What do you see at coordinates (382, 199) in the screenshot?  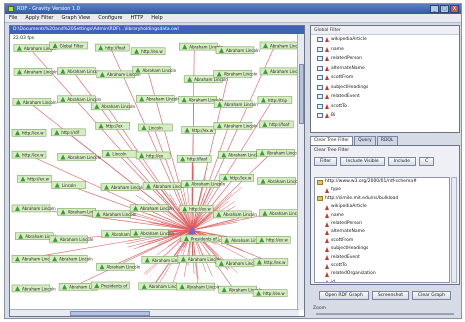 I see `property-tree-item: http://simile.mit.edu/ns/bulkload` at bounding box center [382, 199].